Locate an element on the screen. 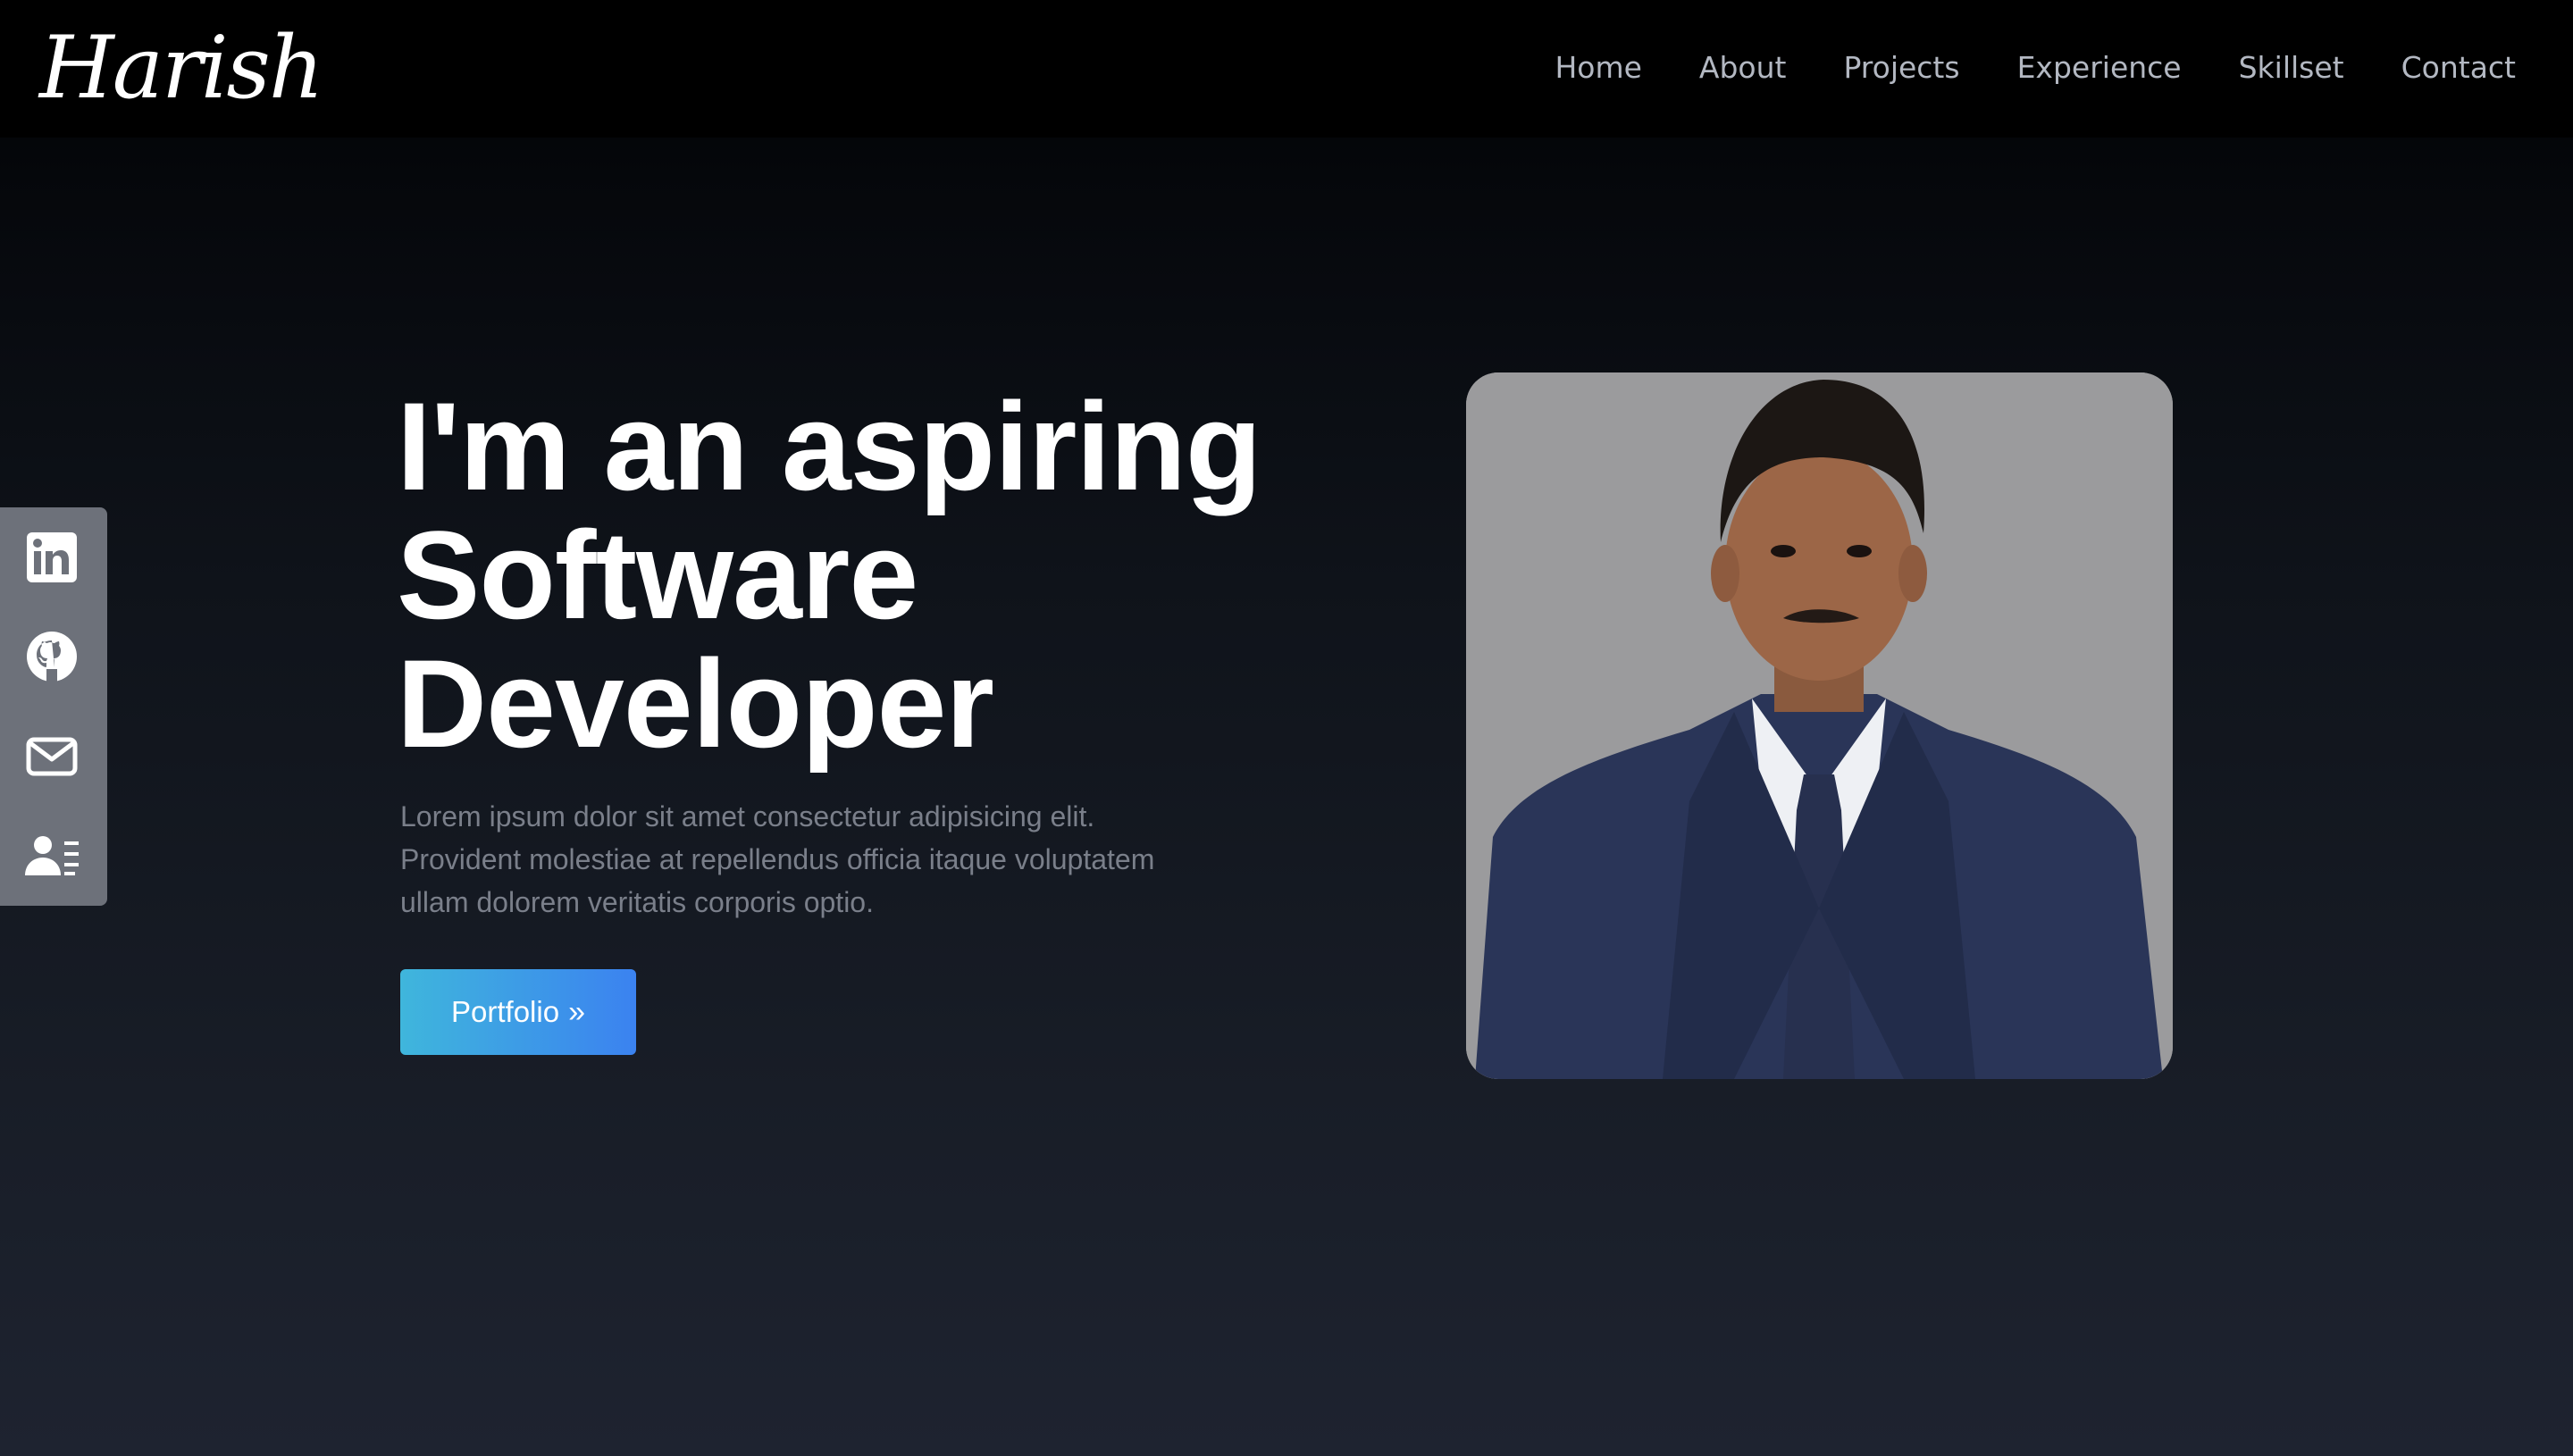 The height and width of the screenshot is (1456, 2573). nav-link-projects: Projects is located at coordinates (1901, 67).